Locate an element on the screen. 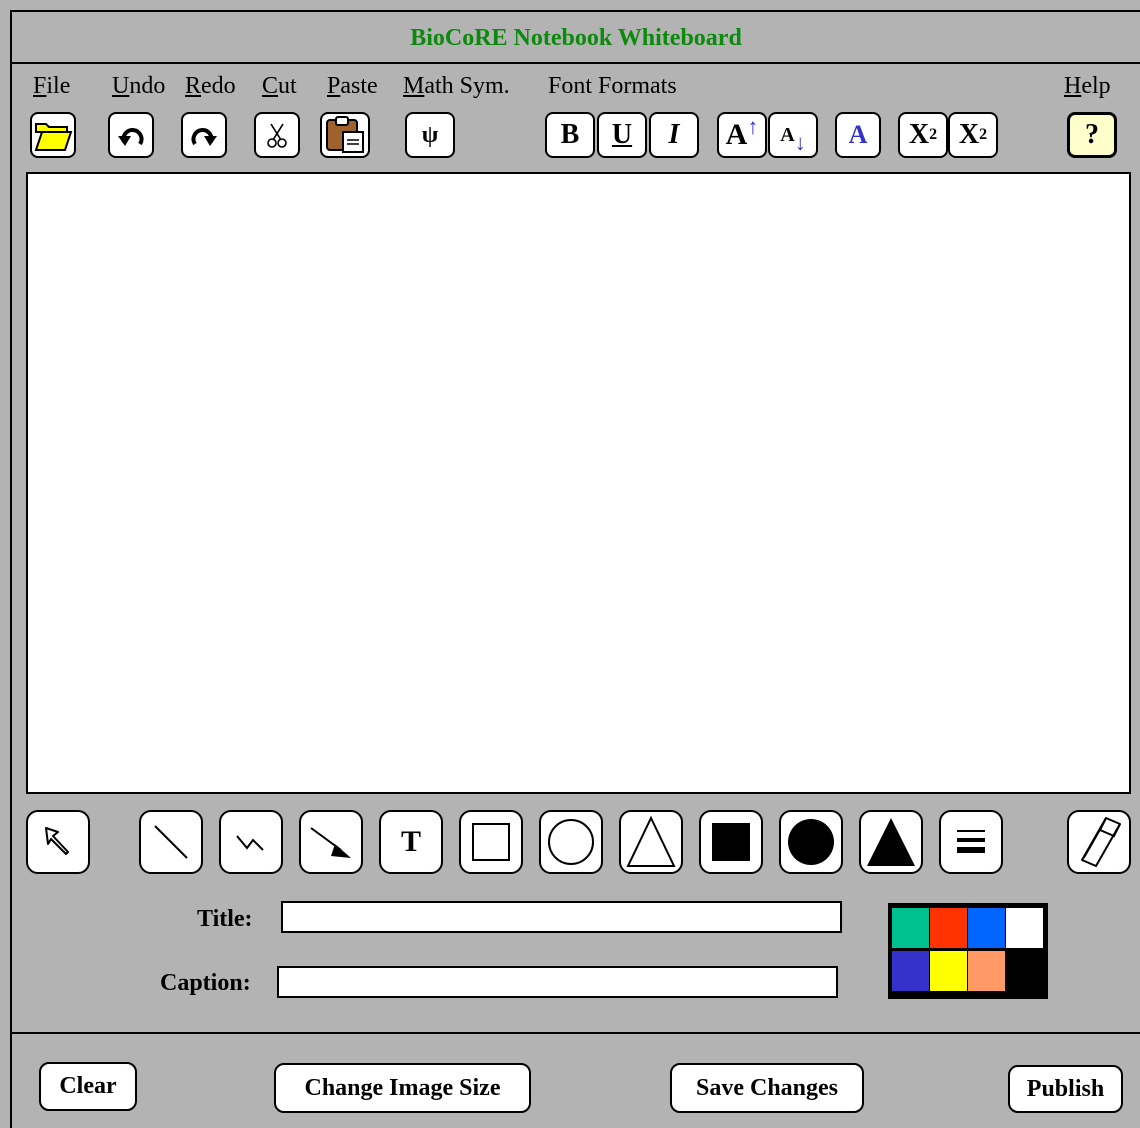 The width and height of the screenshot is (1140, 1128). color-palette is located at coordinates (968, 951).